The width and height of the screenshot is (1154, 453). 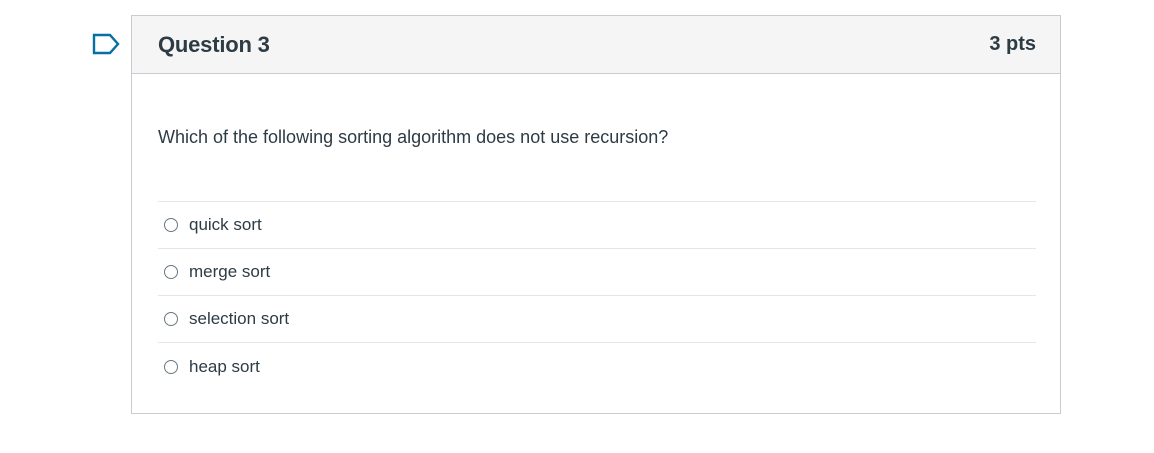 I want to click on answer-label: heap sort, so click(x=224, y=367).